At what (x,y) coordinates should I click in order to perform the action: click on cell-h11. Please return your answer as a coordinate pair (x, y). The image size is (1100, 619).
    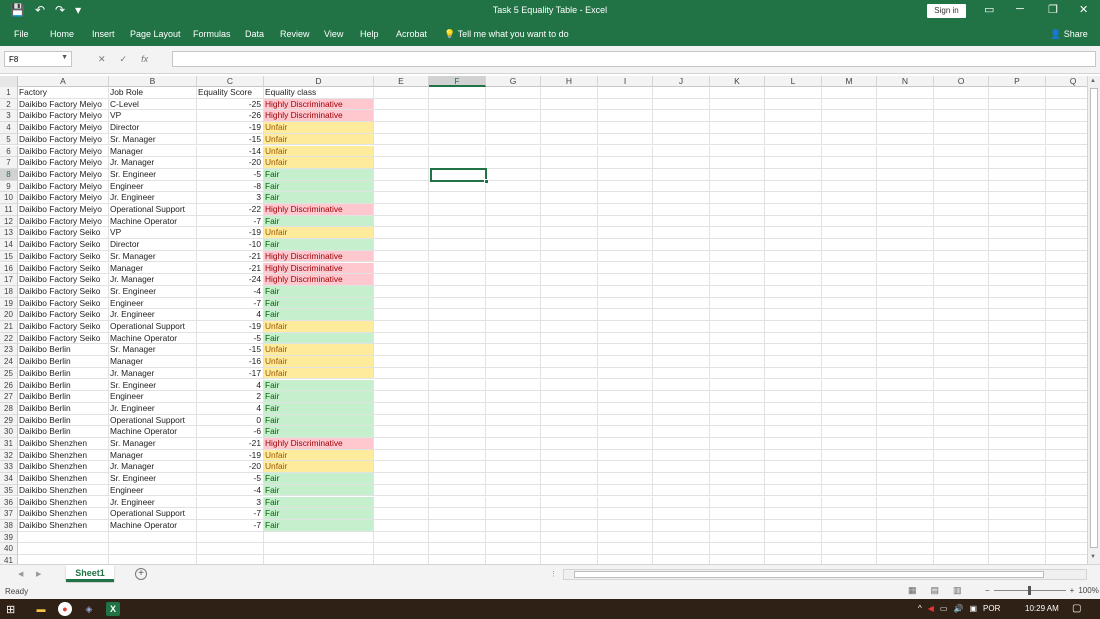
    Looking at the image, I should click on (569, 210).